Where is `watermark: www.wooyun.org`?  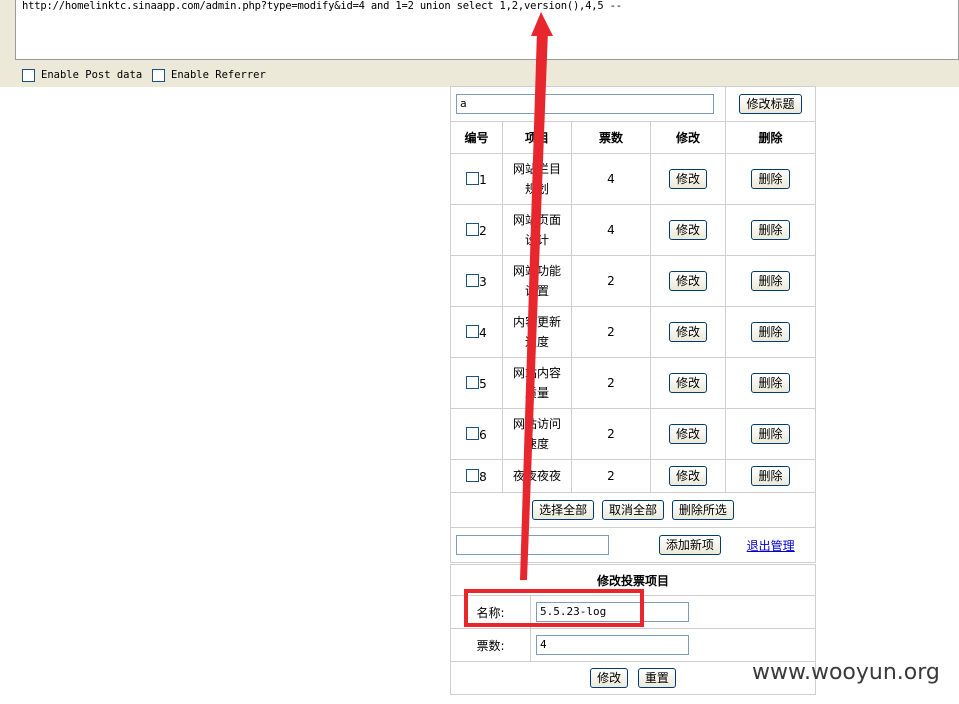
watermark: www.wooyun.org is located at coordinates (846, 672).